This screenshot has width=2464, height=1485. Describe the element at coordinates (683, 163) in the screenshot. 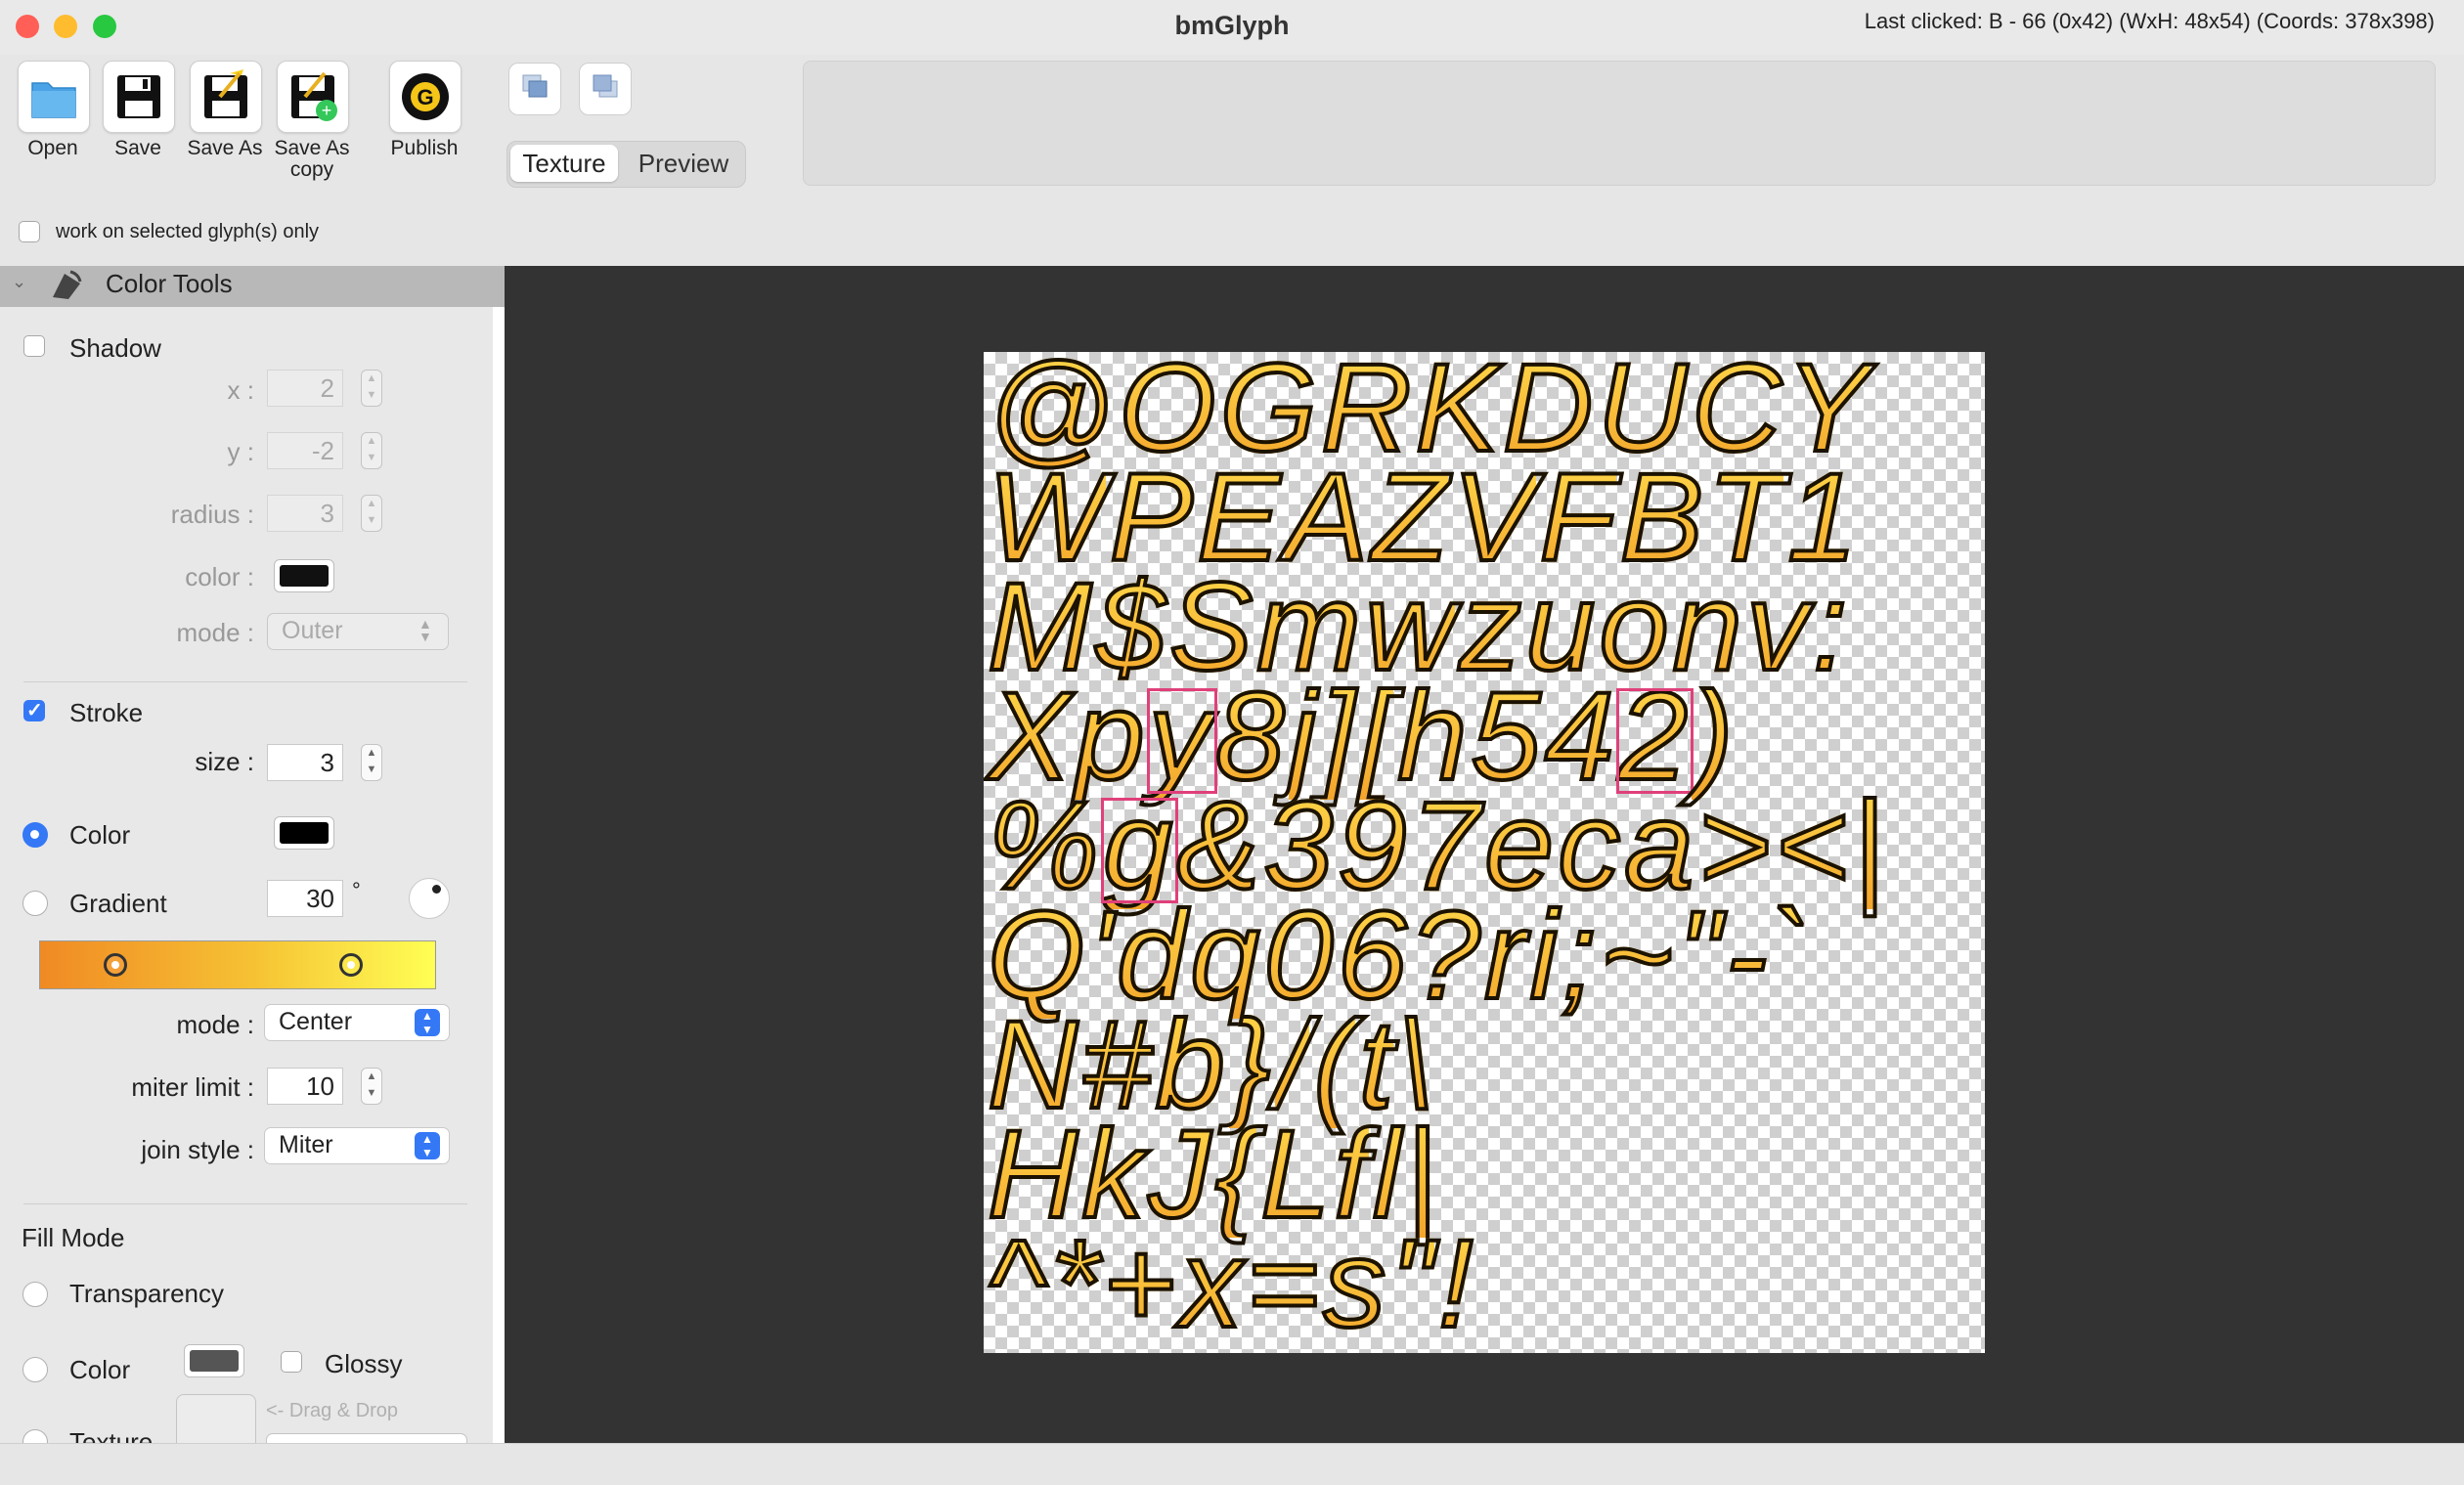

I see `tab-preview: Preview` at that location.